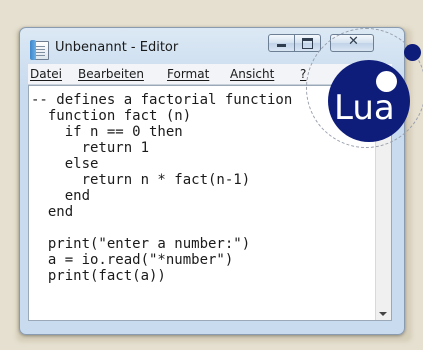 This screenshot has height=350, width=423. What do you see at coordinates (132, 260) in the screenshot?
I see `code-line: a = io.read("*number")` at bounding box center [132, 260].